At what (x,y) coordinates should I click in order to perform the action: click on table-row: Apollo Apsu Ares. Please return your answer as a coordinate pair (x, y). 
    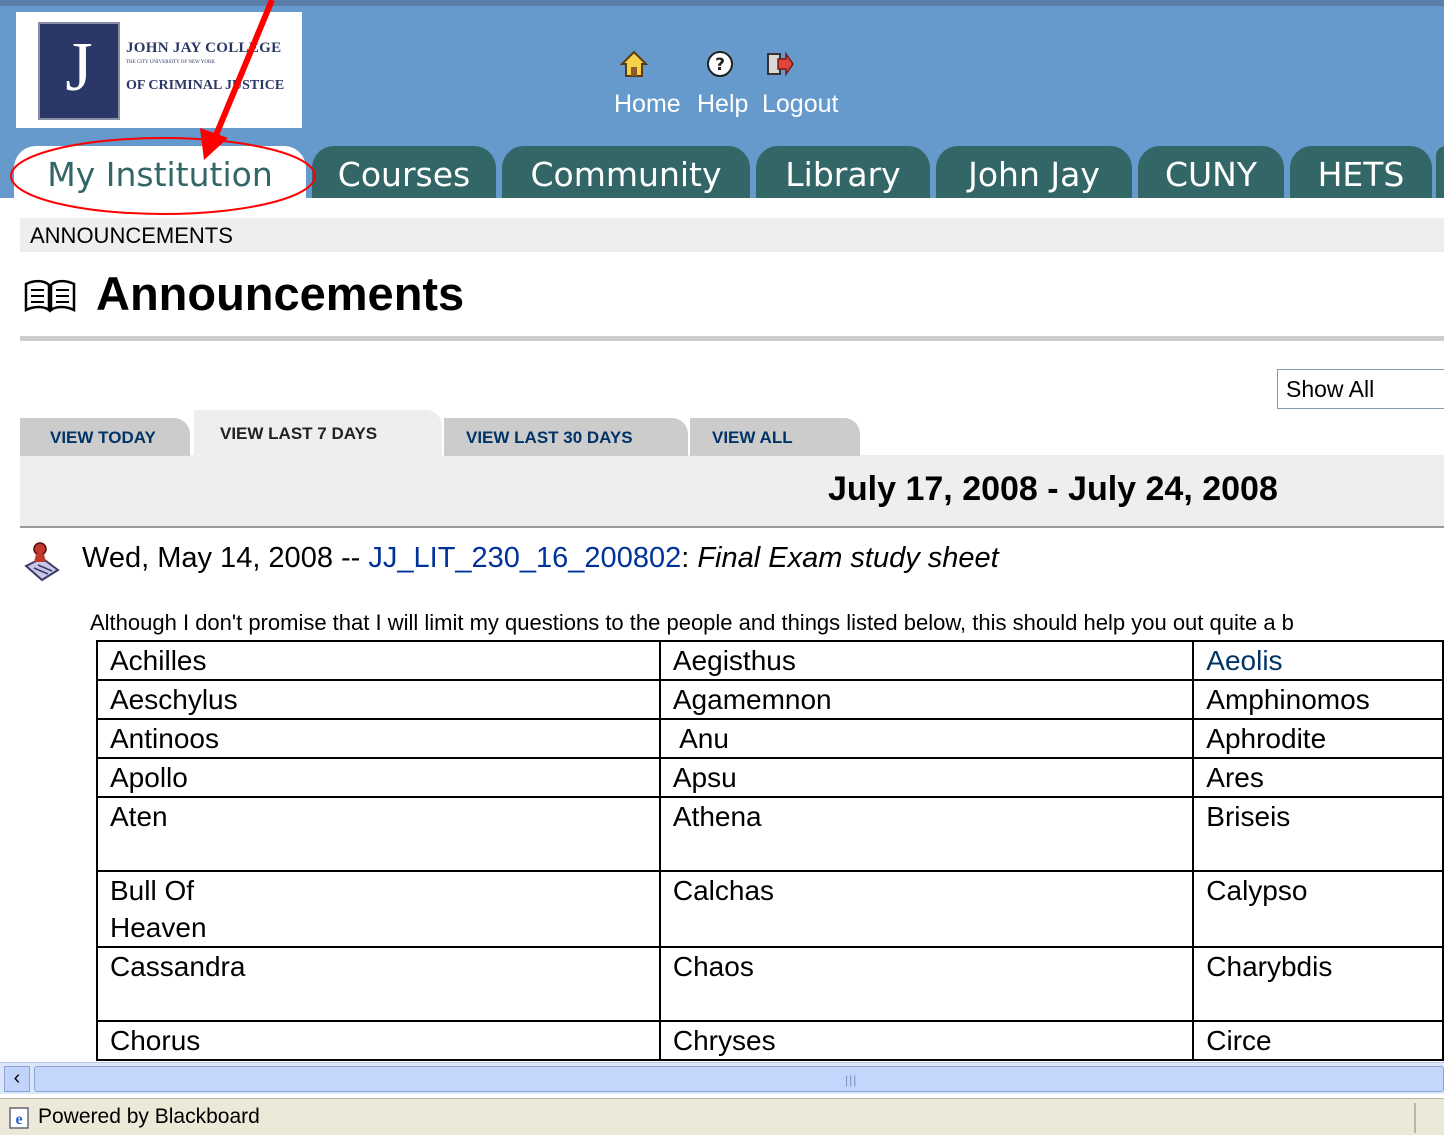
    Looking at the image, I should click on (770, 777).